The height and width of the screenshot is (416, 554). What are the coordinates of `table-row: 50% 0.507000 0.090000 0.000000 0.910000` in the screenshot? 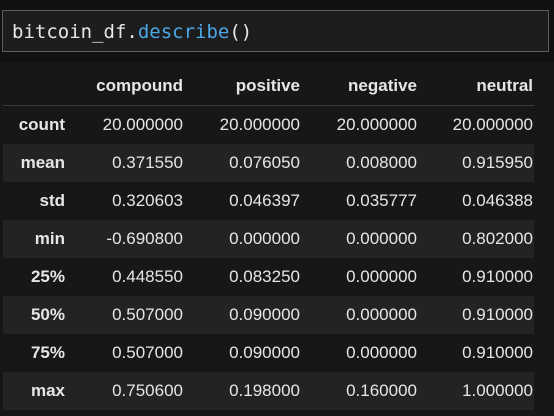 It's located at (268, 315).